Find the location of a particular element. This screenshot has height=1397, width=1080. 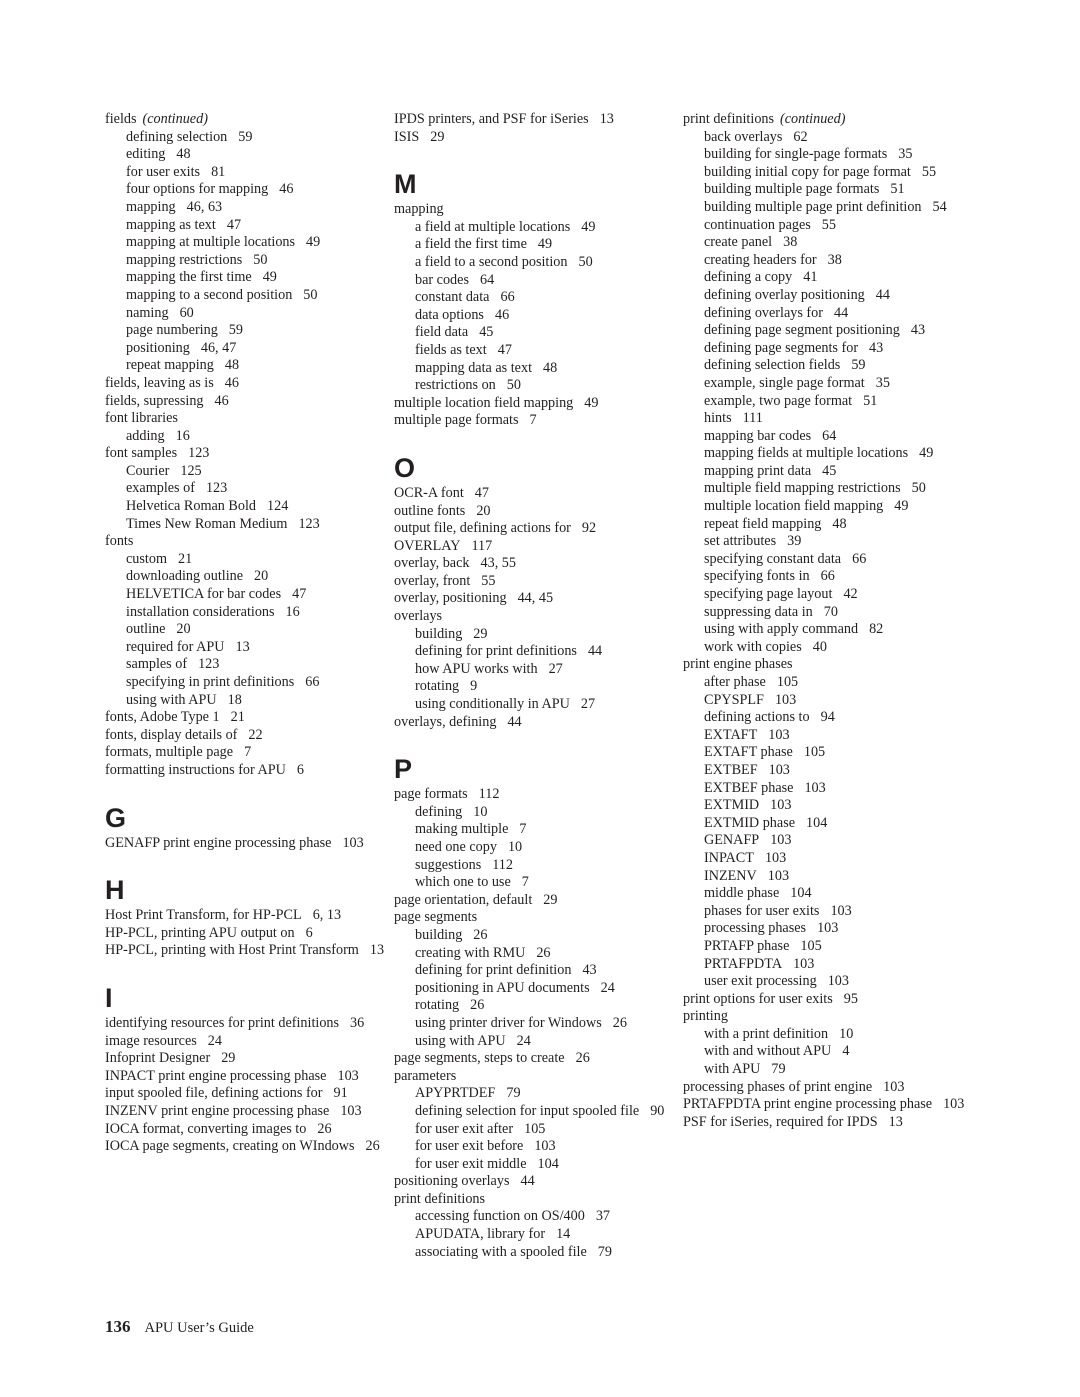

index-subentry: with and without APU 4 is located at coordinates (825, 1052).